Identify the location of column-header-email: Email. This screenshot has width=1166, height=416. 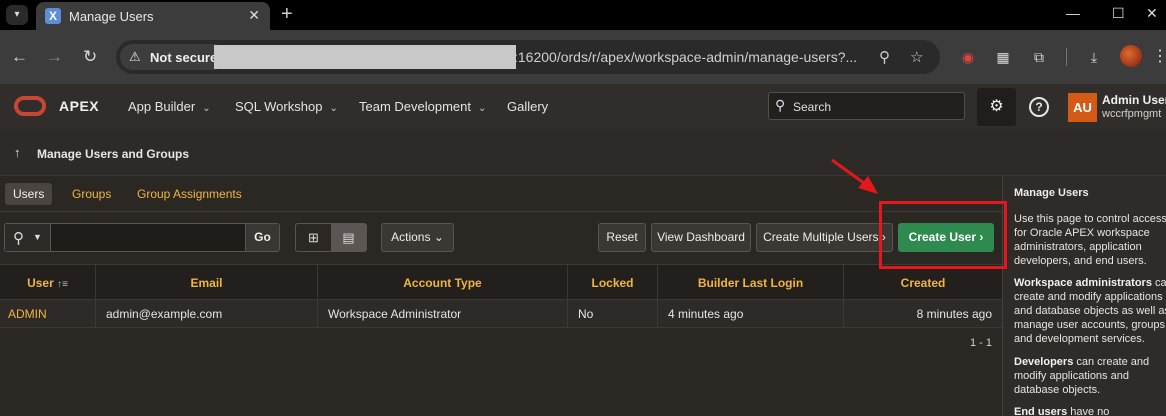
(207, 283).